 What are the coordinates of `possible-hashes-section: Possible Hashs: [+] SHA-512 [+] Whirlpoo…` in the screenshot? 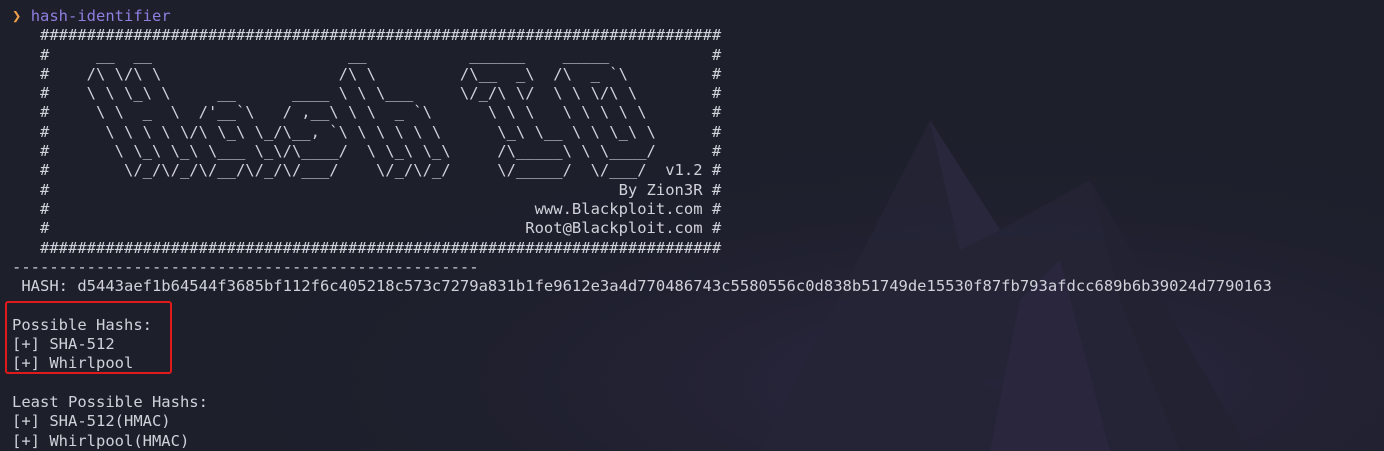 It's located at (642, 345).